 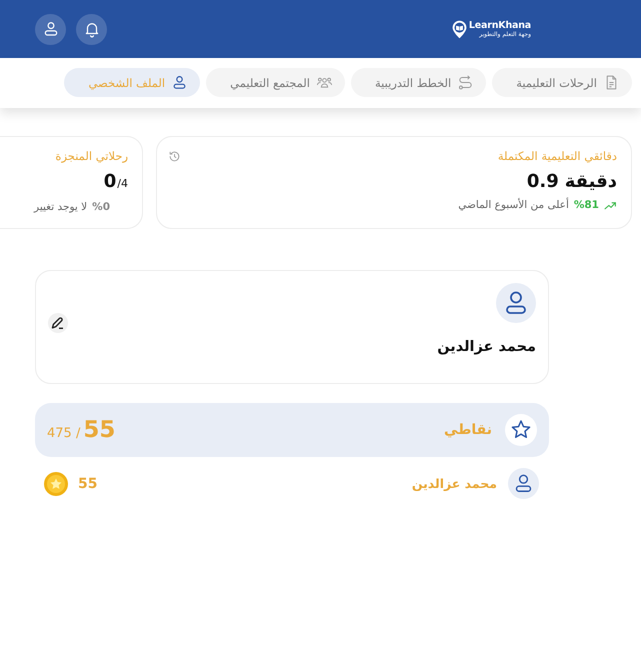 What do you see at coordinates (468, 430) in the screenshot?
I see `points-label: نقاطي` at bounding box center [468, 430].